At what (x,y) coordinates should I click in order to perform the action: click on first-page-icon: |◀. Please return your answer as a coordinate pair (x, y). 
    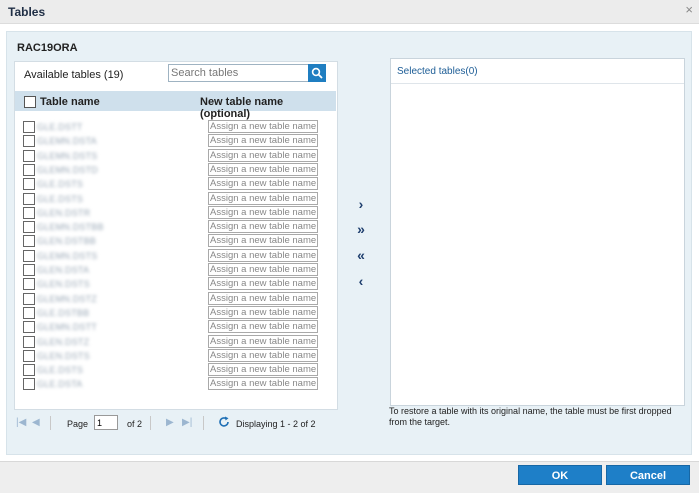
    Looking at the image, I should click on (21, 422).